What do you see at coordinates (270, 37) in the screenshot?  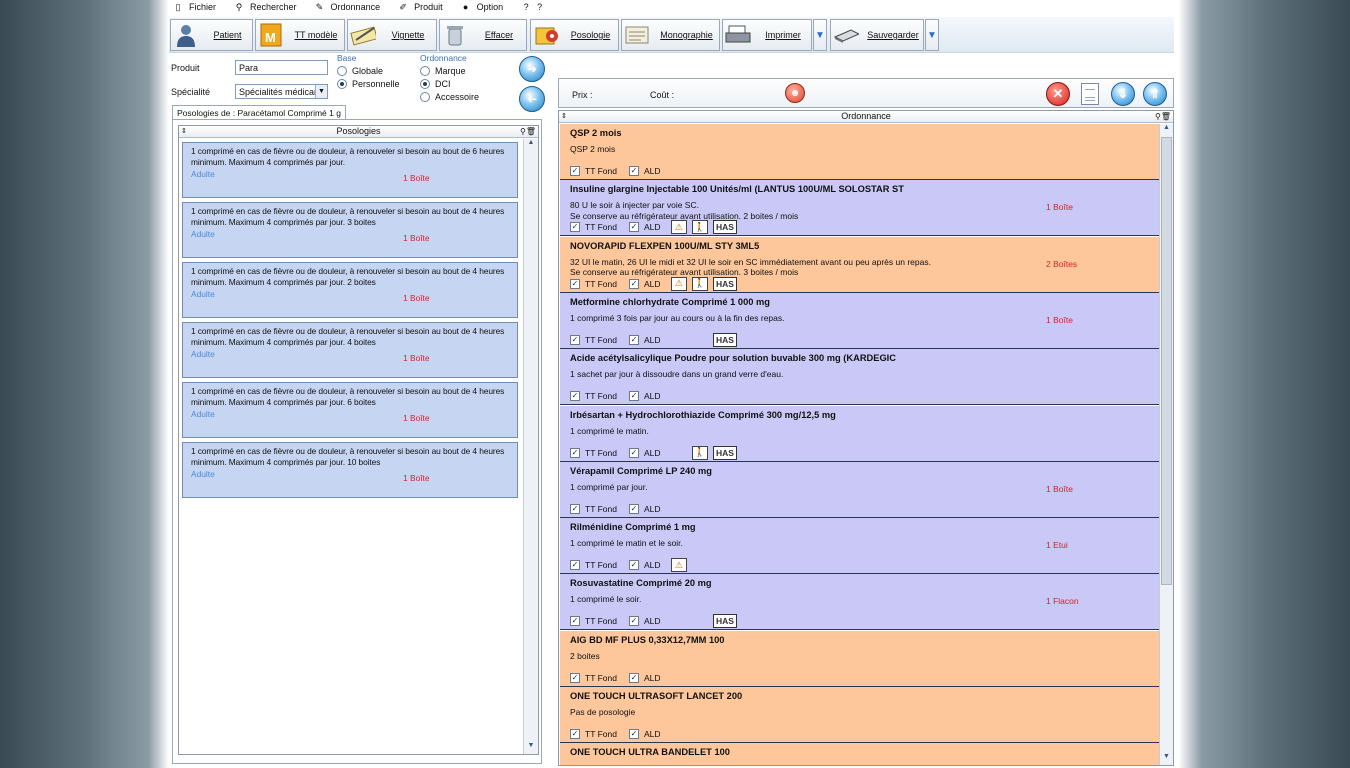 I see `svg-text: M` at bounding box center [270, 37].